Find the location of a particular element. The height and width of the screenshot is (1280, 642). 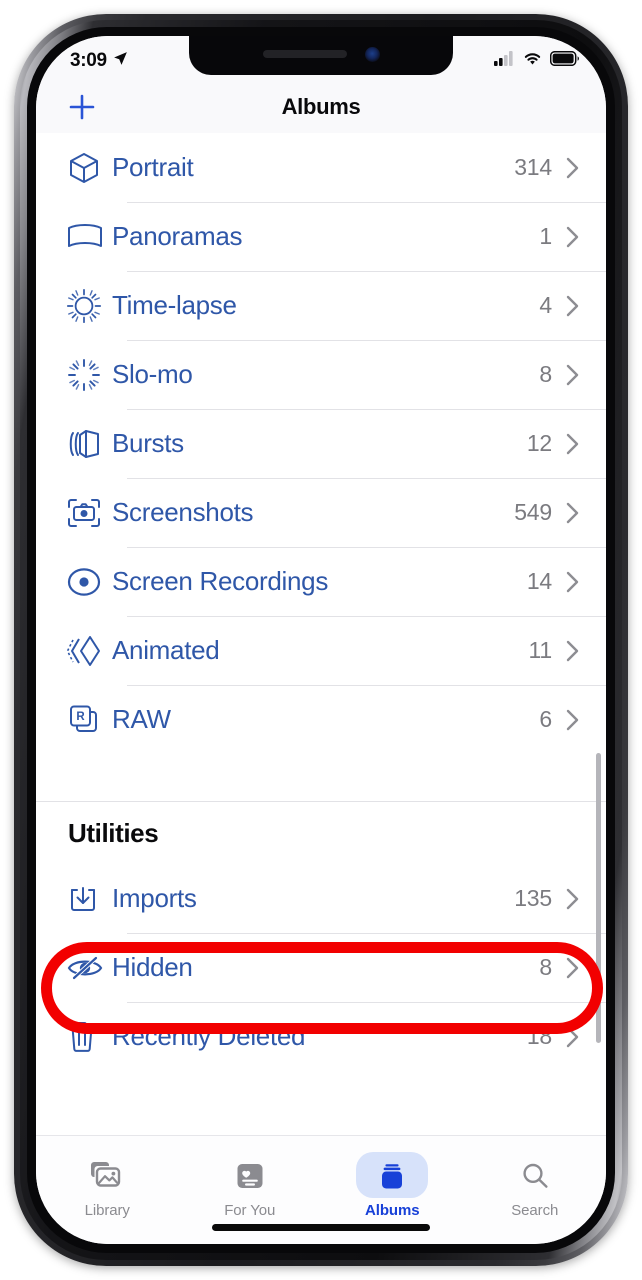

list-item-screen-recordings: Screen Recordings 14 is located at coordinates (321, 581).